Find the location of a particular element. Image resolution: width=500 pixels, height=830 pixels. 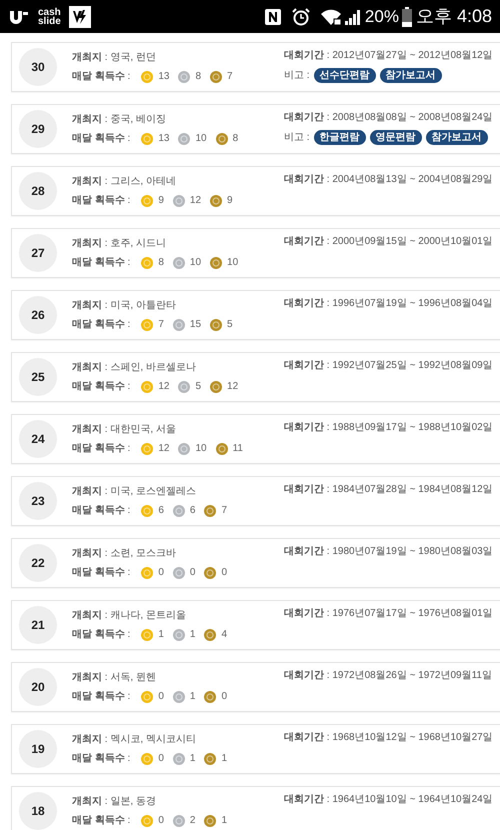

edition-number-badge: 20 is located at coordinates (38, 687).